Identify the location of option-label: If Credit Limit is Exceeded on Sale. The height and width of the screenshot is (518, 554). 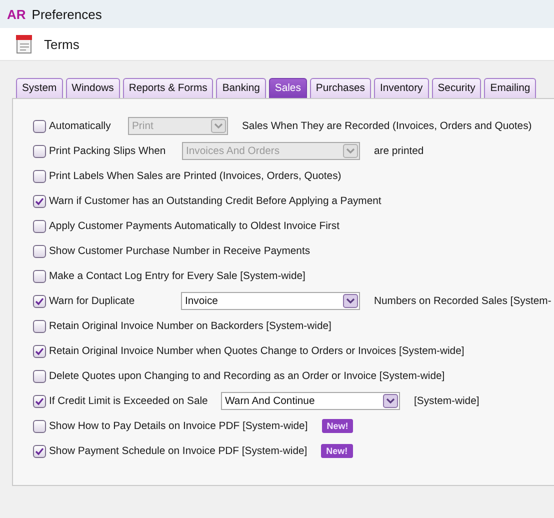
(129, 401).